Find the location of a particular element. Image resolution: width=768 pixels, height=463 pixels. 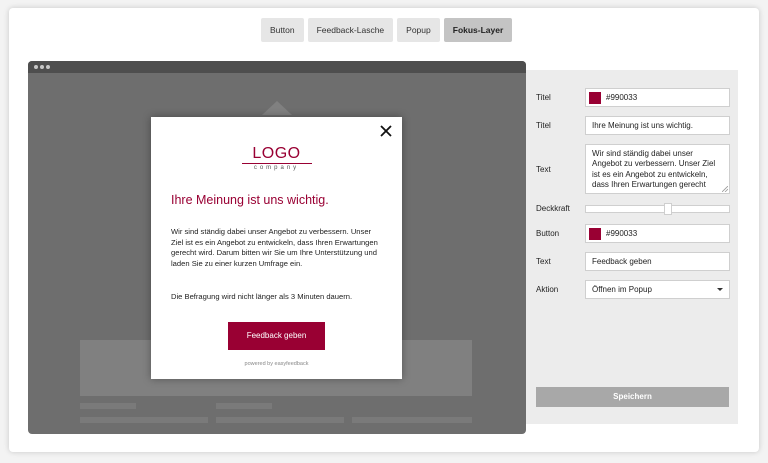

button-color-value: #990033 is located at coordinates (622, 233).